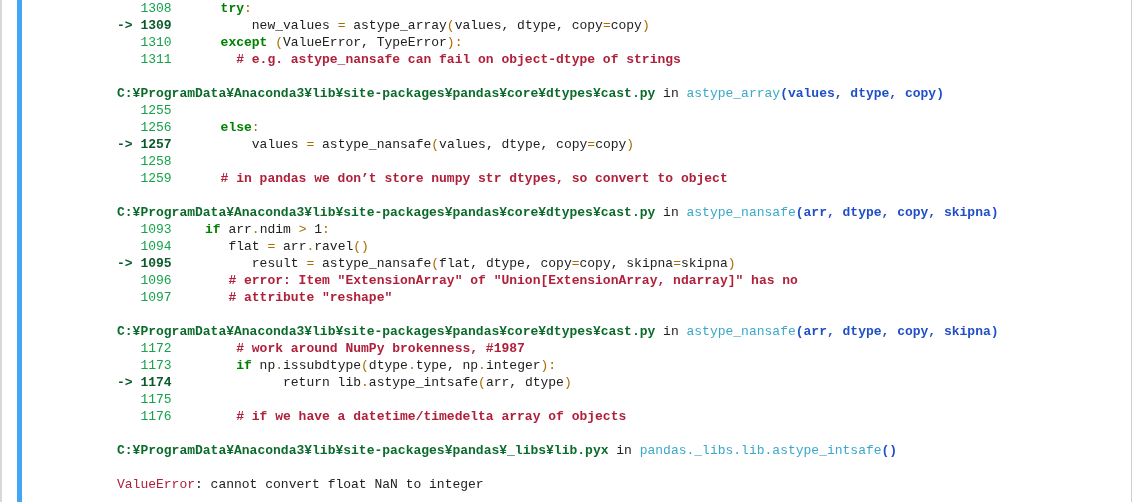 Image resolution: width=1146 pixels, height=502 pixels. Describe the element at coordinates (156, 8) in the screenshot. I see `line-number: 1308` at that location.